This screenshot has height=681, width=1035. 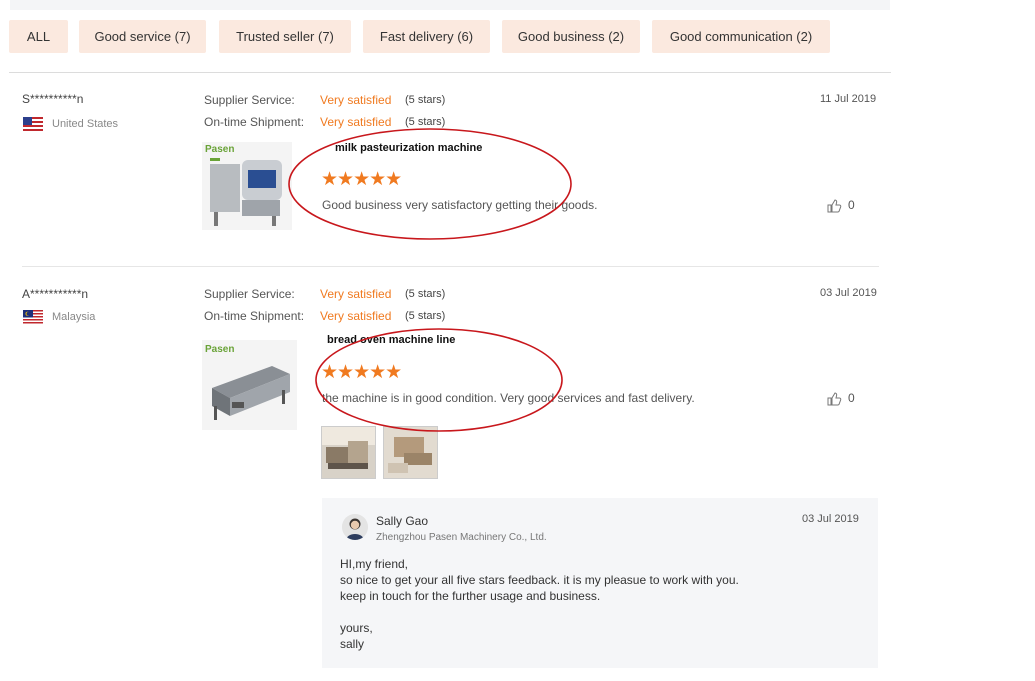 I want to click on filter-chip-trusted-seller: Trusted seller (7), so click(x=285, y=36).